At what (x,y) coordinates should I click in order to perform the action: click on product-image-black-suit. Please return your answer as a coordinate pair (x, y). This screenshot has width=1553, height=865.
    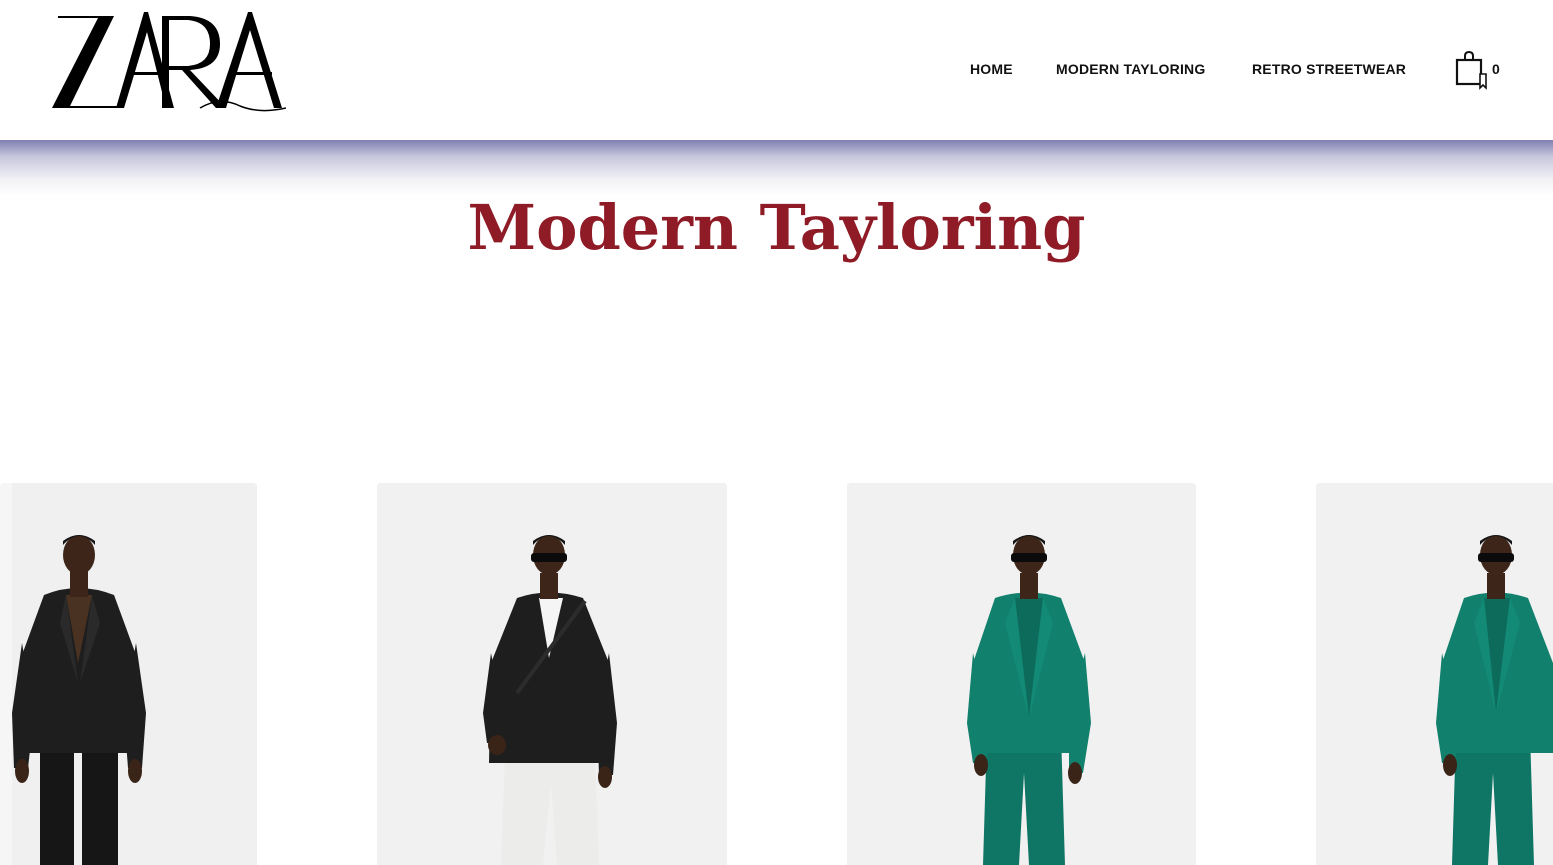
    Looking at the image, I should click on (128, 674).